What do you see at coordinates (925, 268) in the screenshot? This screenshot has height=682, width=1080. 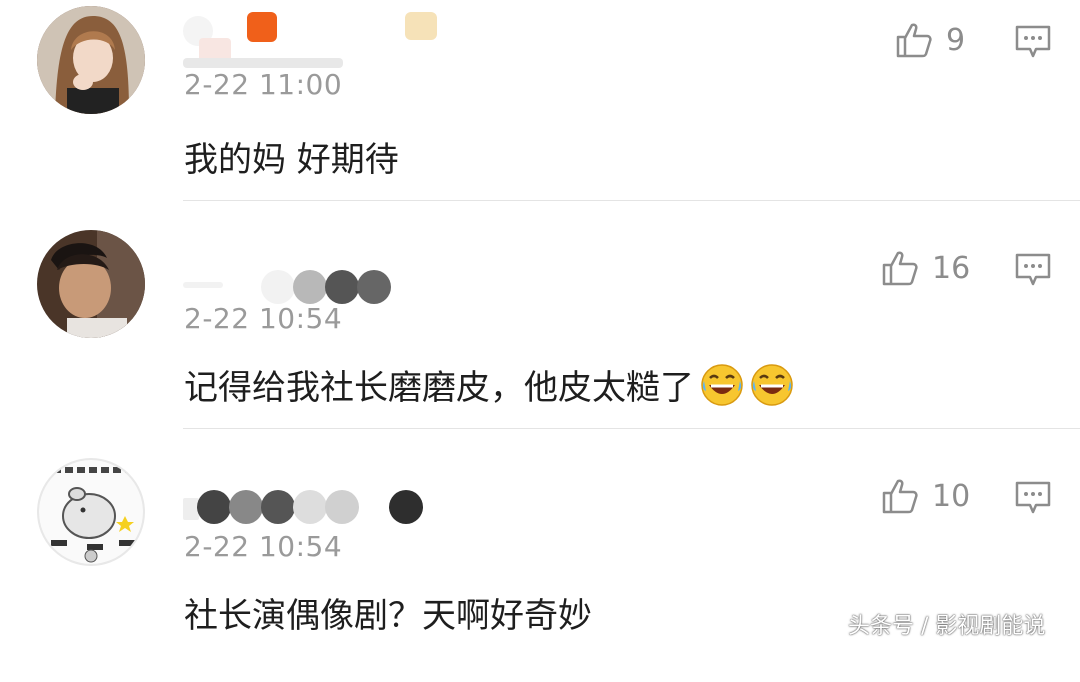 I see `like-button: 16` at bounding box center [925, 268].